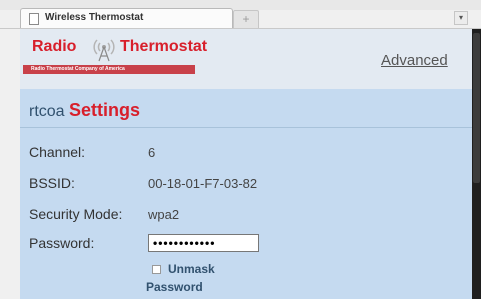 The image size is (481, 299). Describe the element at coordinates (34, 19) in the screenshot. I see `page-icon` at that location.